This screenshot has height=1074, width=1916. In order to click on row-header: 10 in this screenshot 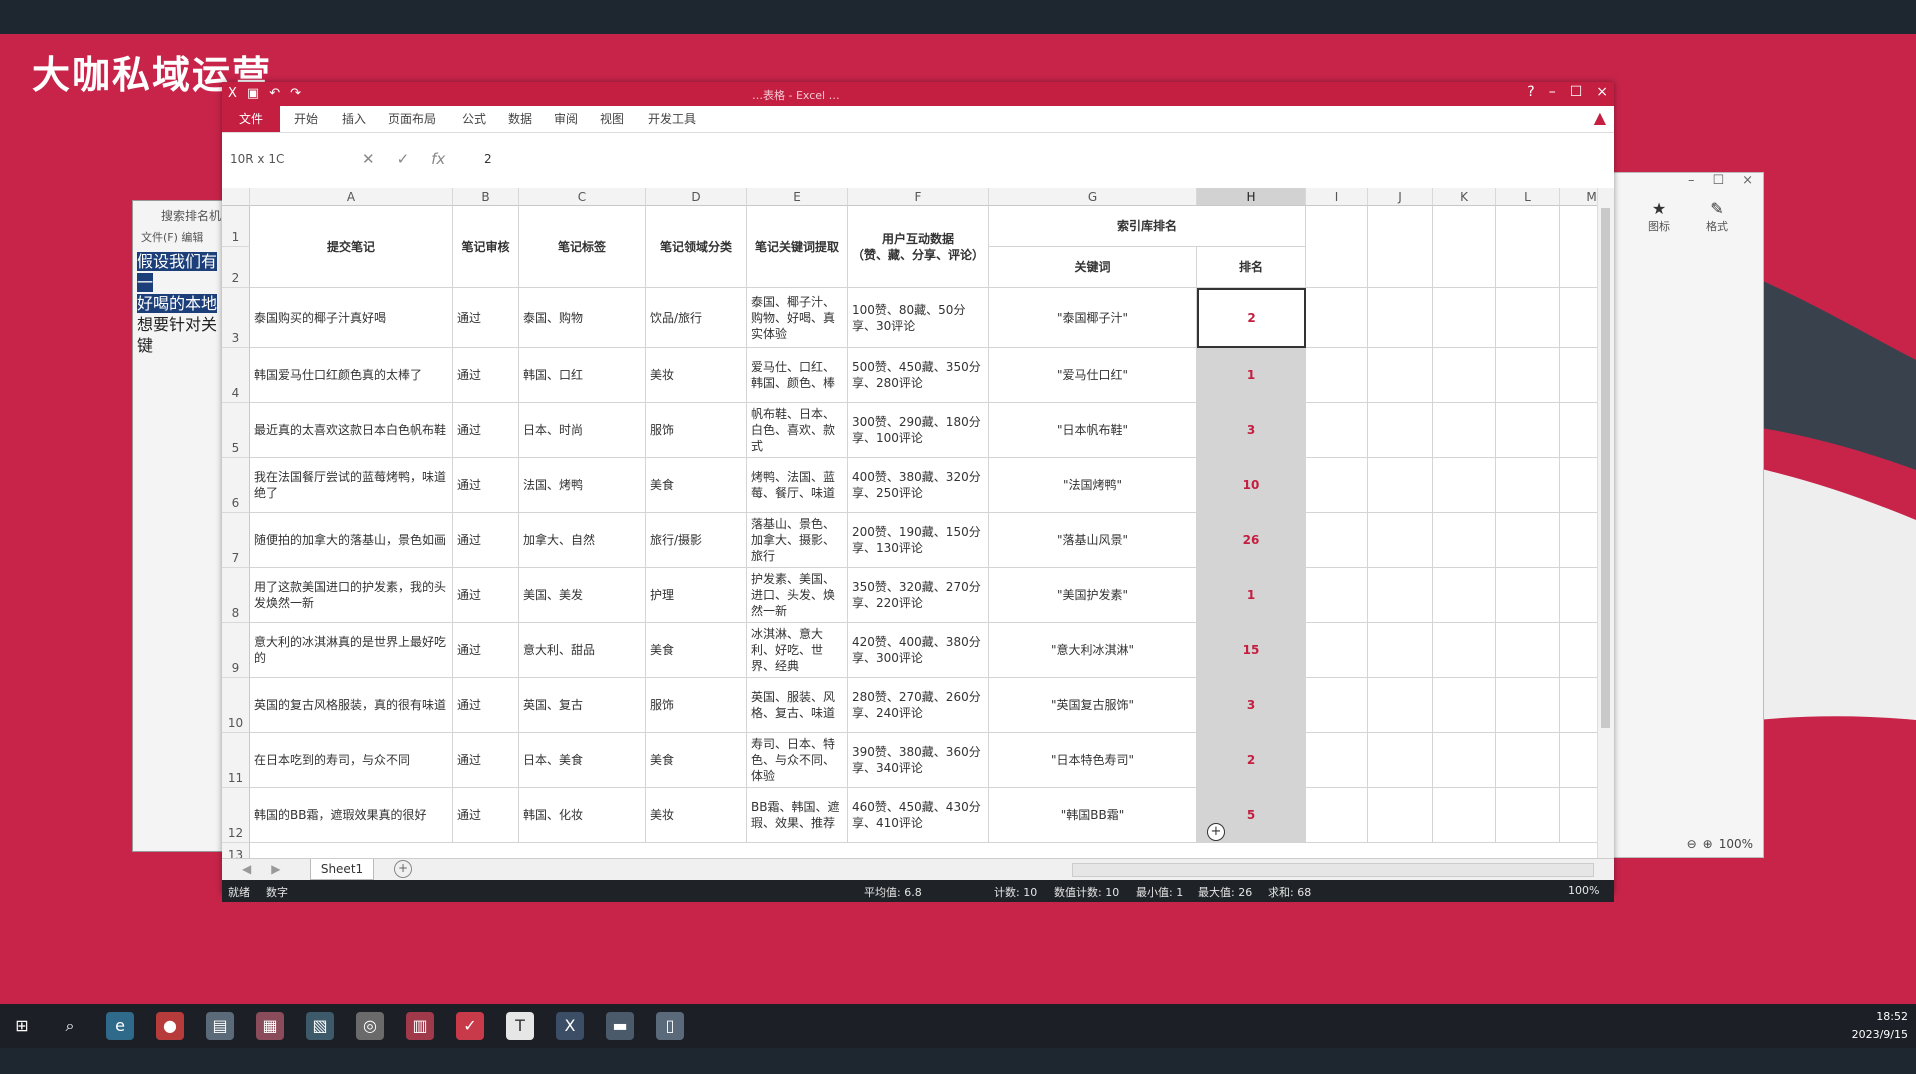, I will do `click(236, 705)`.